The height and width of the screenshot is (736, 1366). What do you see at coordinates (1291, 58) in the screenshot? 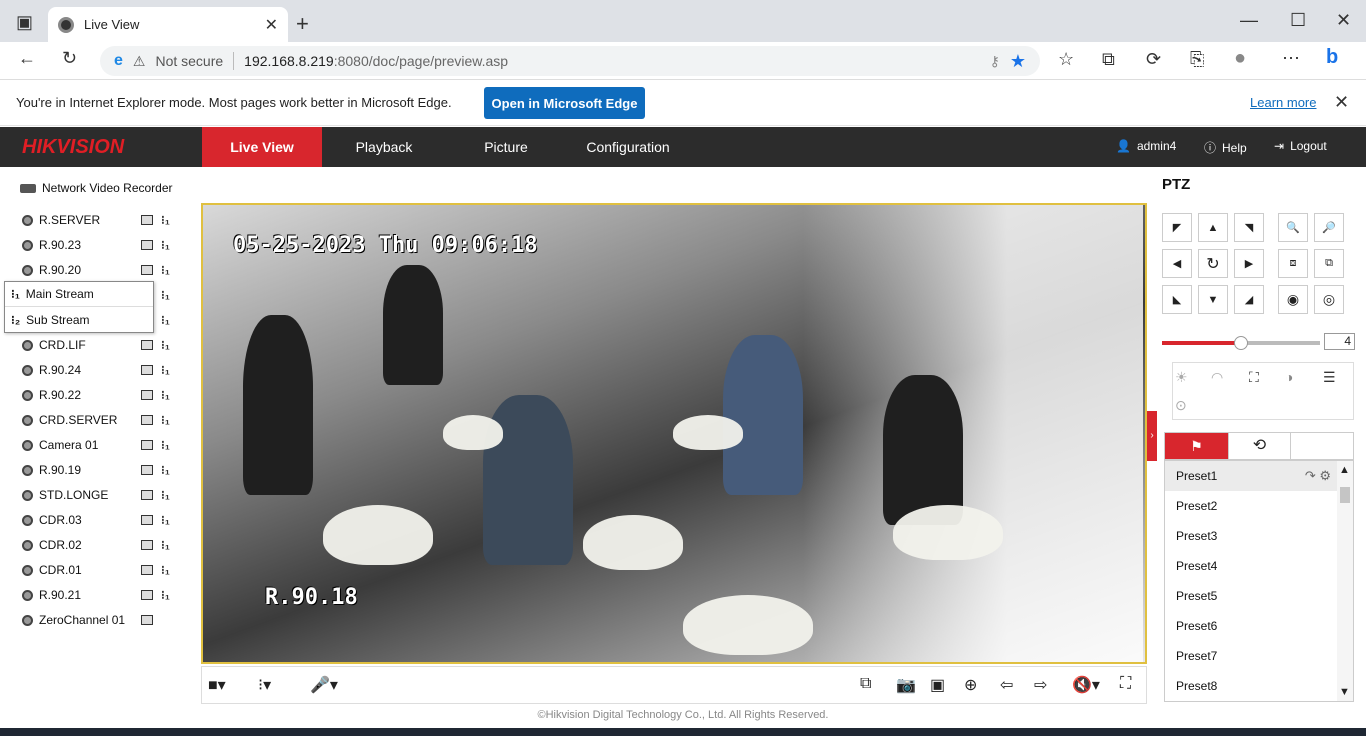
I see `more-menu-icon: ⋯` at bounding box center [1291, 58].